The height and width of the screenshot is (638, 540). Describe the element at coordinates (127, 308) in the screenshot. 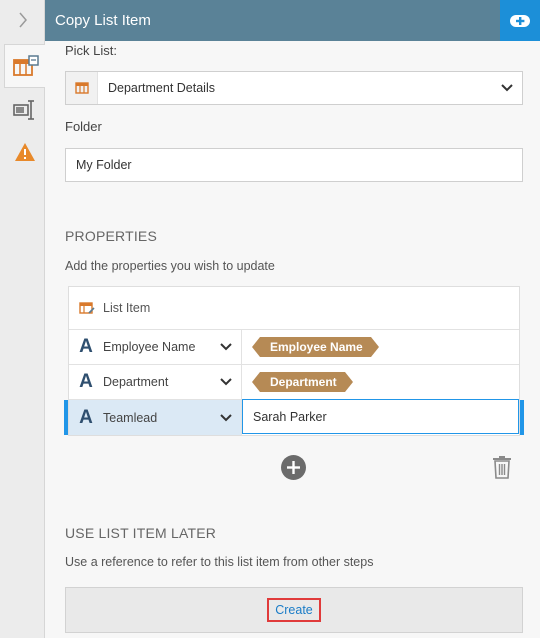

I see `table-header-label: List Item` at that location.